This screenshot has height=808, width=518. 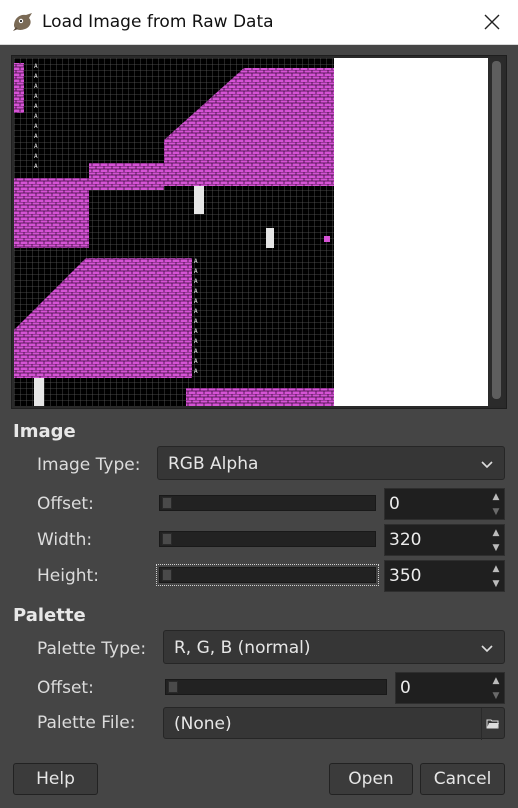 I want to click on palette-offset-spinbox: 0 ▲ ▼, so click(x=450, y=688).